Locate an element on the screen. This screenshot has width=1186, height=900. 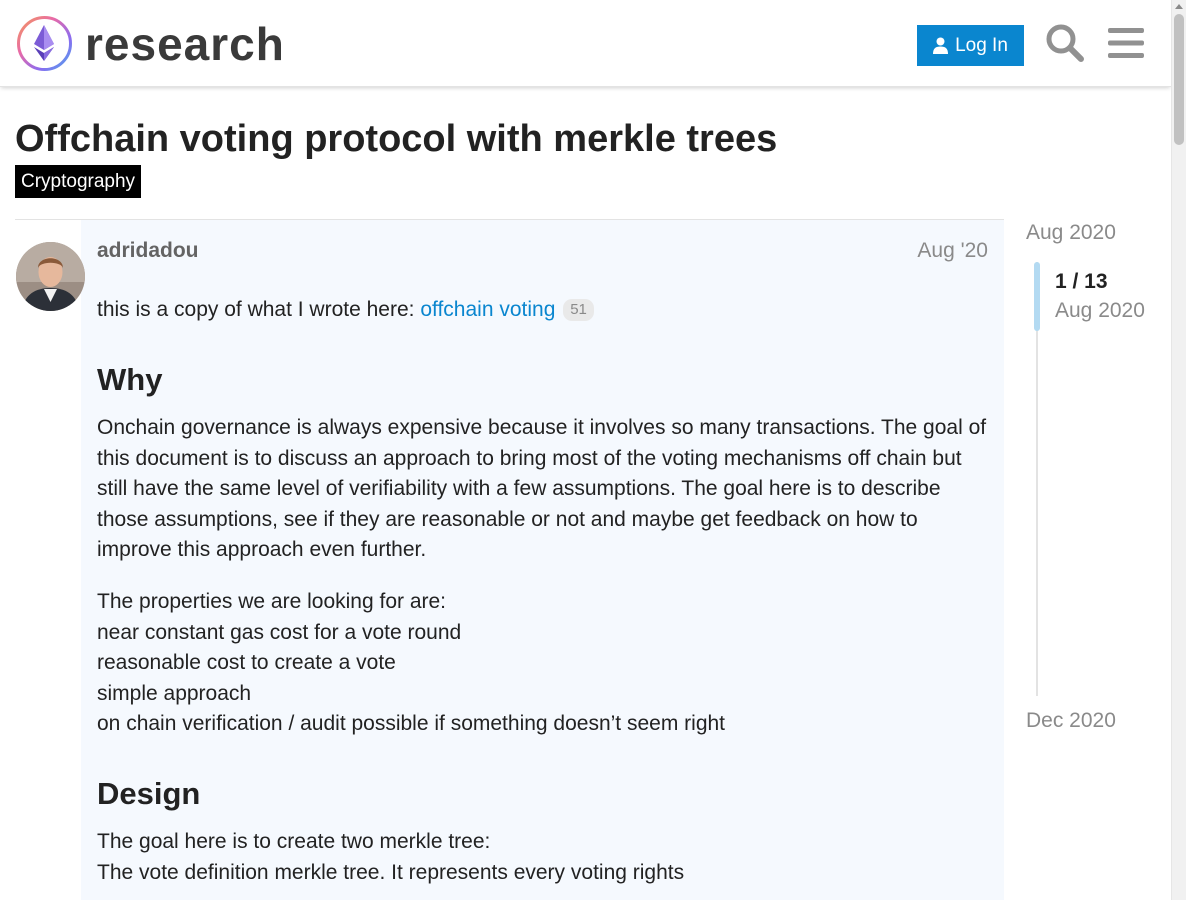
timeline-position: 1 / 13 is located at coordinates (1081, 281).